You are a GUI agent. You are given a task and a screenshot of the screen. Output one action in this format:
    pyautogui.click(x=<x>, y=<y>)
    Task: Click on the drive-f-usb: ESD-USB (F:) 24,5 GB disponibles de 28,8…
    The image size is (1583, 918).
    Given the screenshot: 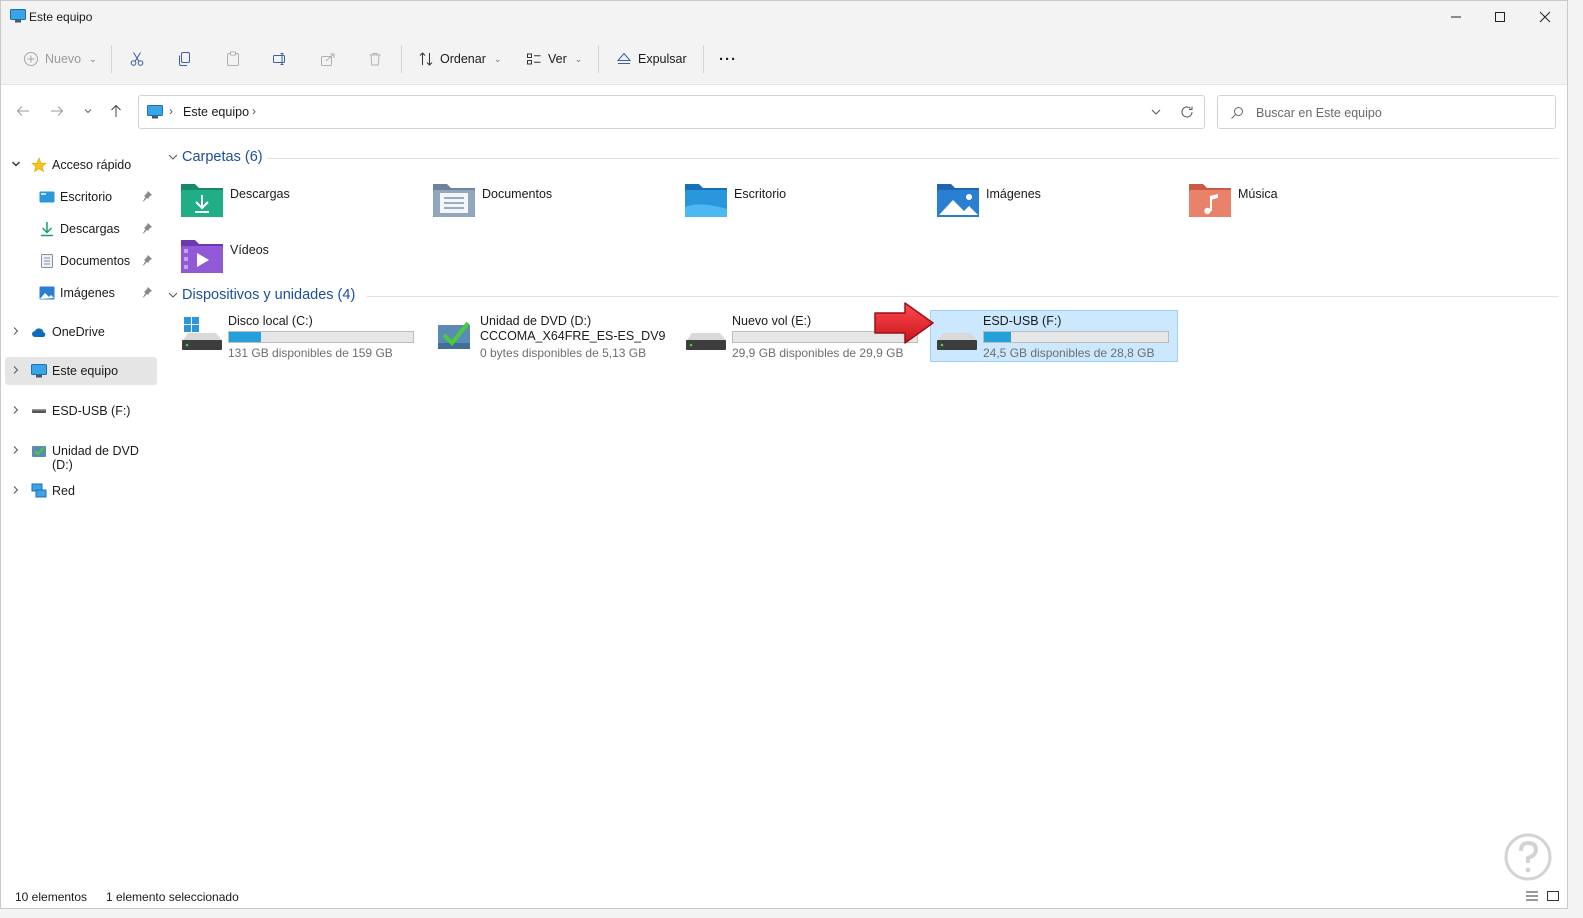 What is the action you would take?
    pyautogui.click(x=1054, y=336)
    